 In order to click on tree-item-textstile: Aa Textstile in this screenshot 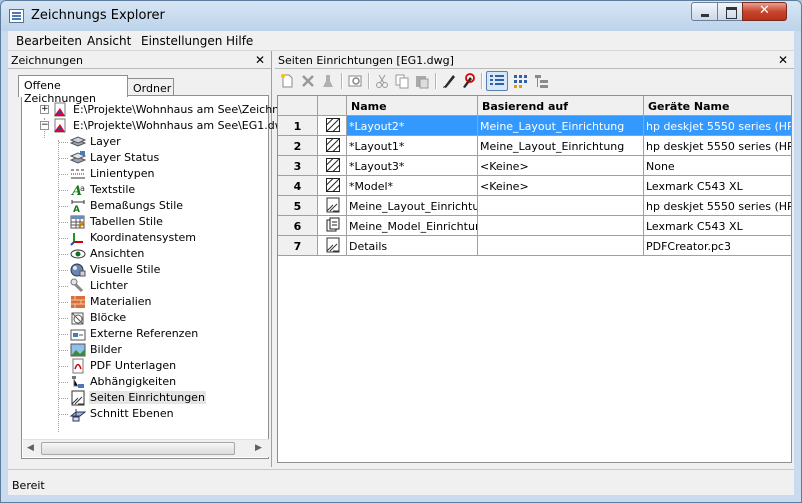, I will do `click(159, 190)`.